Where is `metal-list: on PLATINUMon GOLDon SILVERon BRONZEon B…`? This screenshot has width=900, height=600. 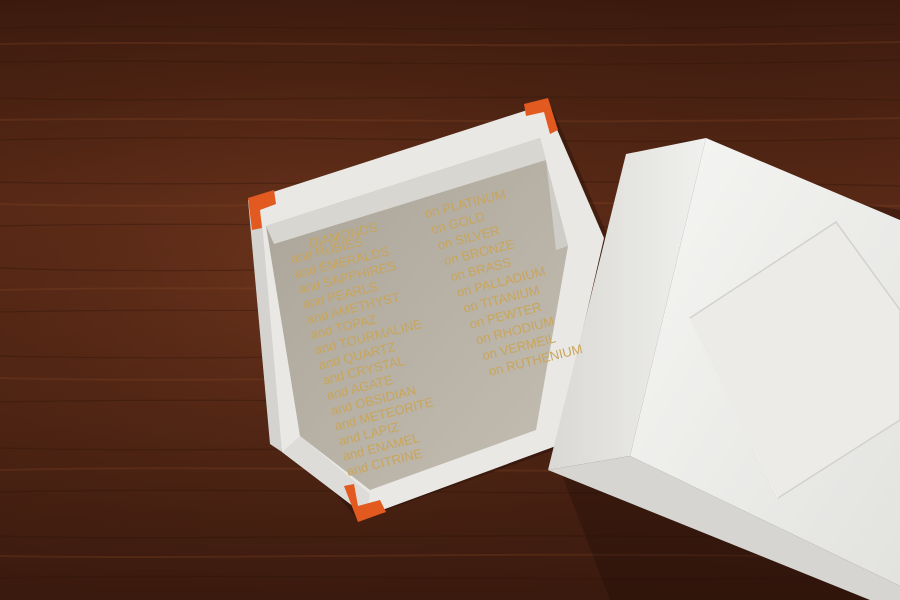 metal-list: on PLATINUMon GOLDon SILVERon BRONZEon B… is located at coordinates (503, 282).